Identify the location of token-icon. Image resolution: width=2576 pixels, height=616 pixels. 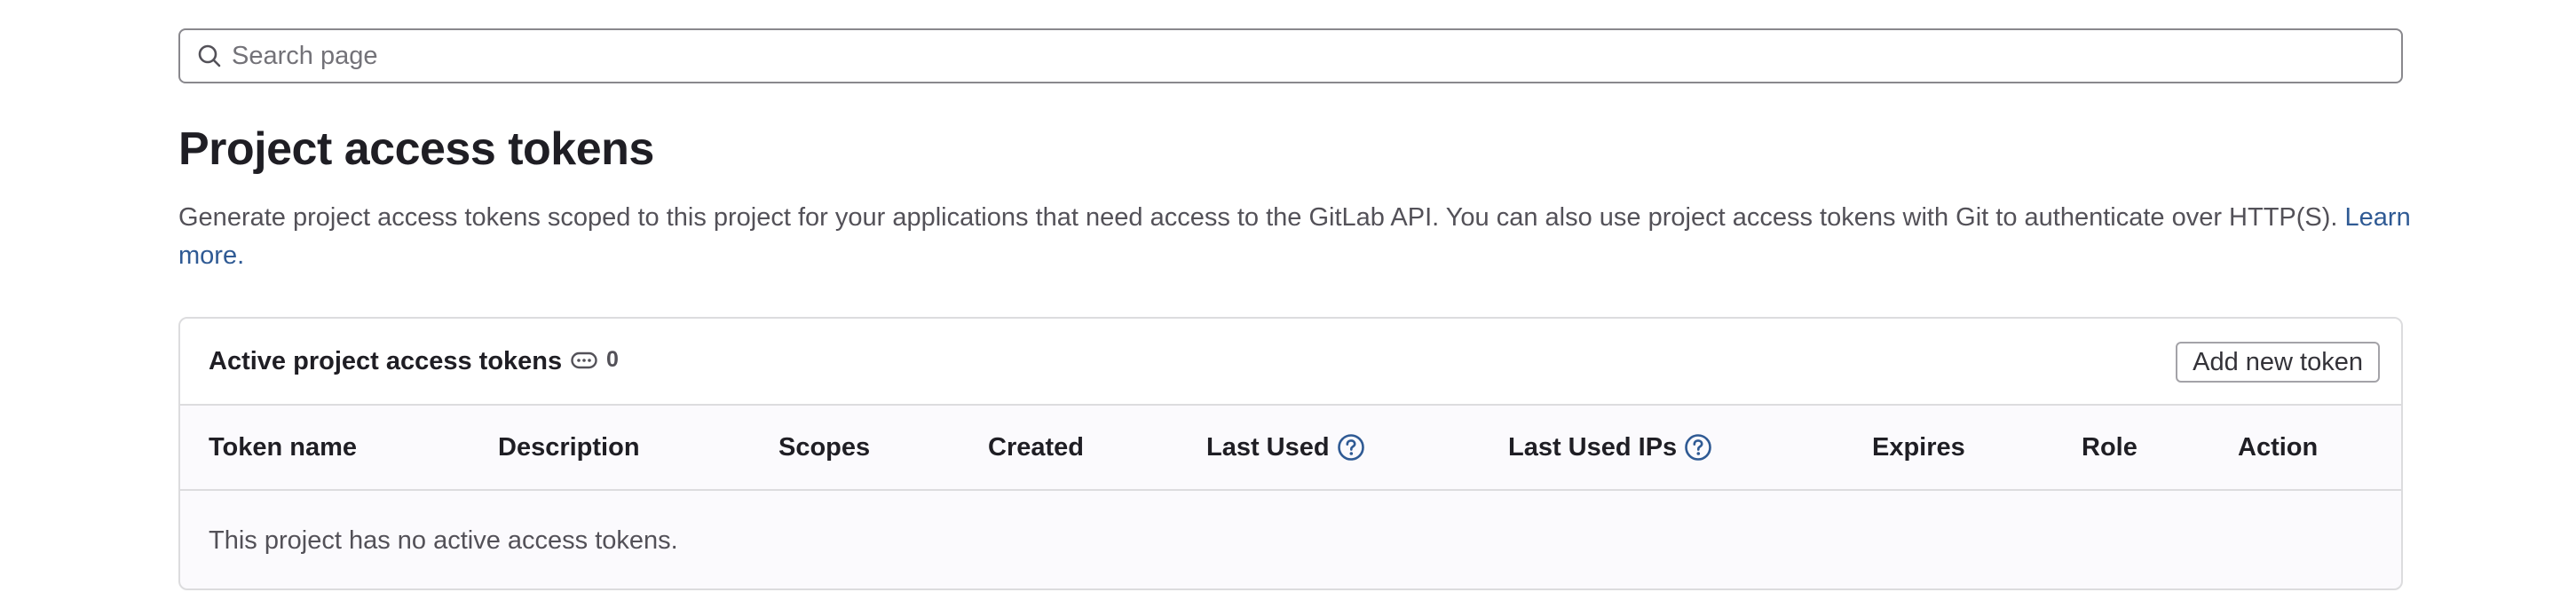
(584, 360).